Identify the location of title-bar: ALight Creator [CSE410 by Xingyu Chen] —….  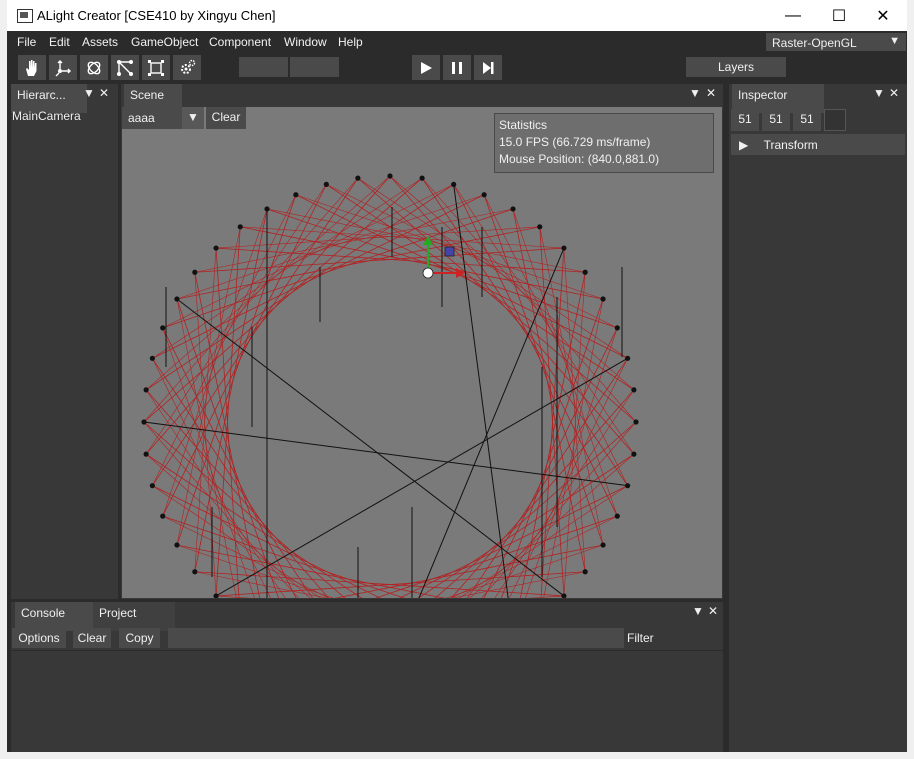
(457, 15).